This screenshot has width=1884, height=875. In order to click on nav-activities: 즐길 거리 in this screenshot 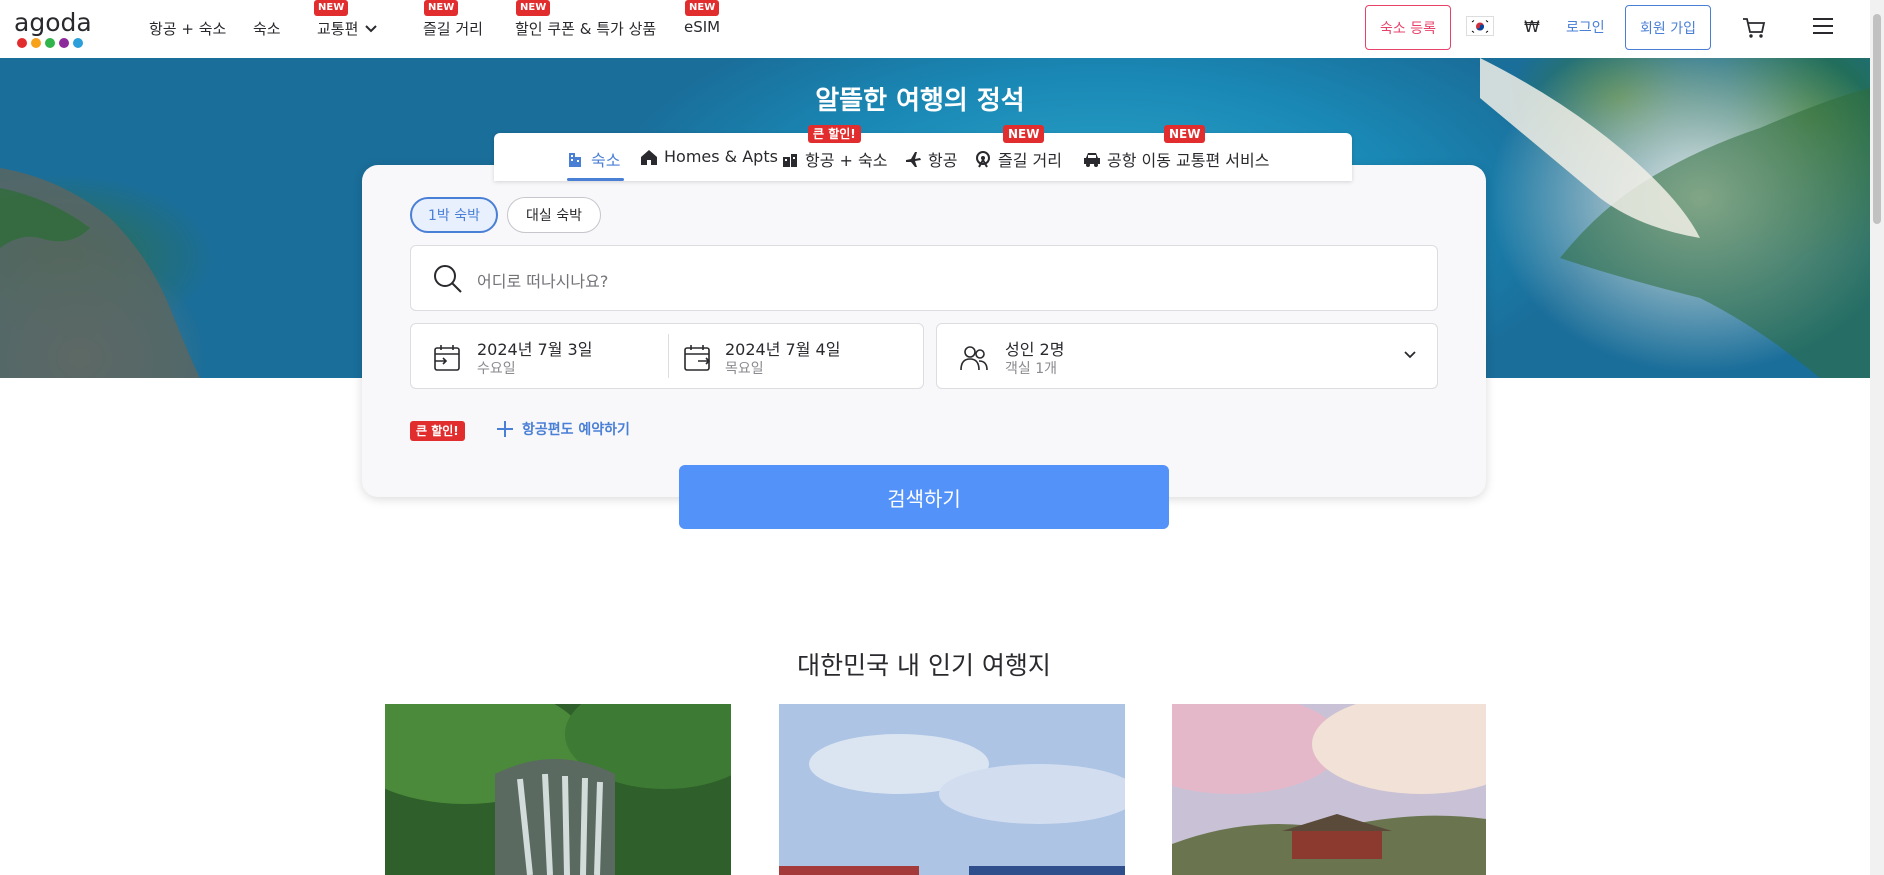, I will do `click(453, 28)`.